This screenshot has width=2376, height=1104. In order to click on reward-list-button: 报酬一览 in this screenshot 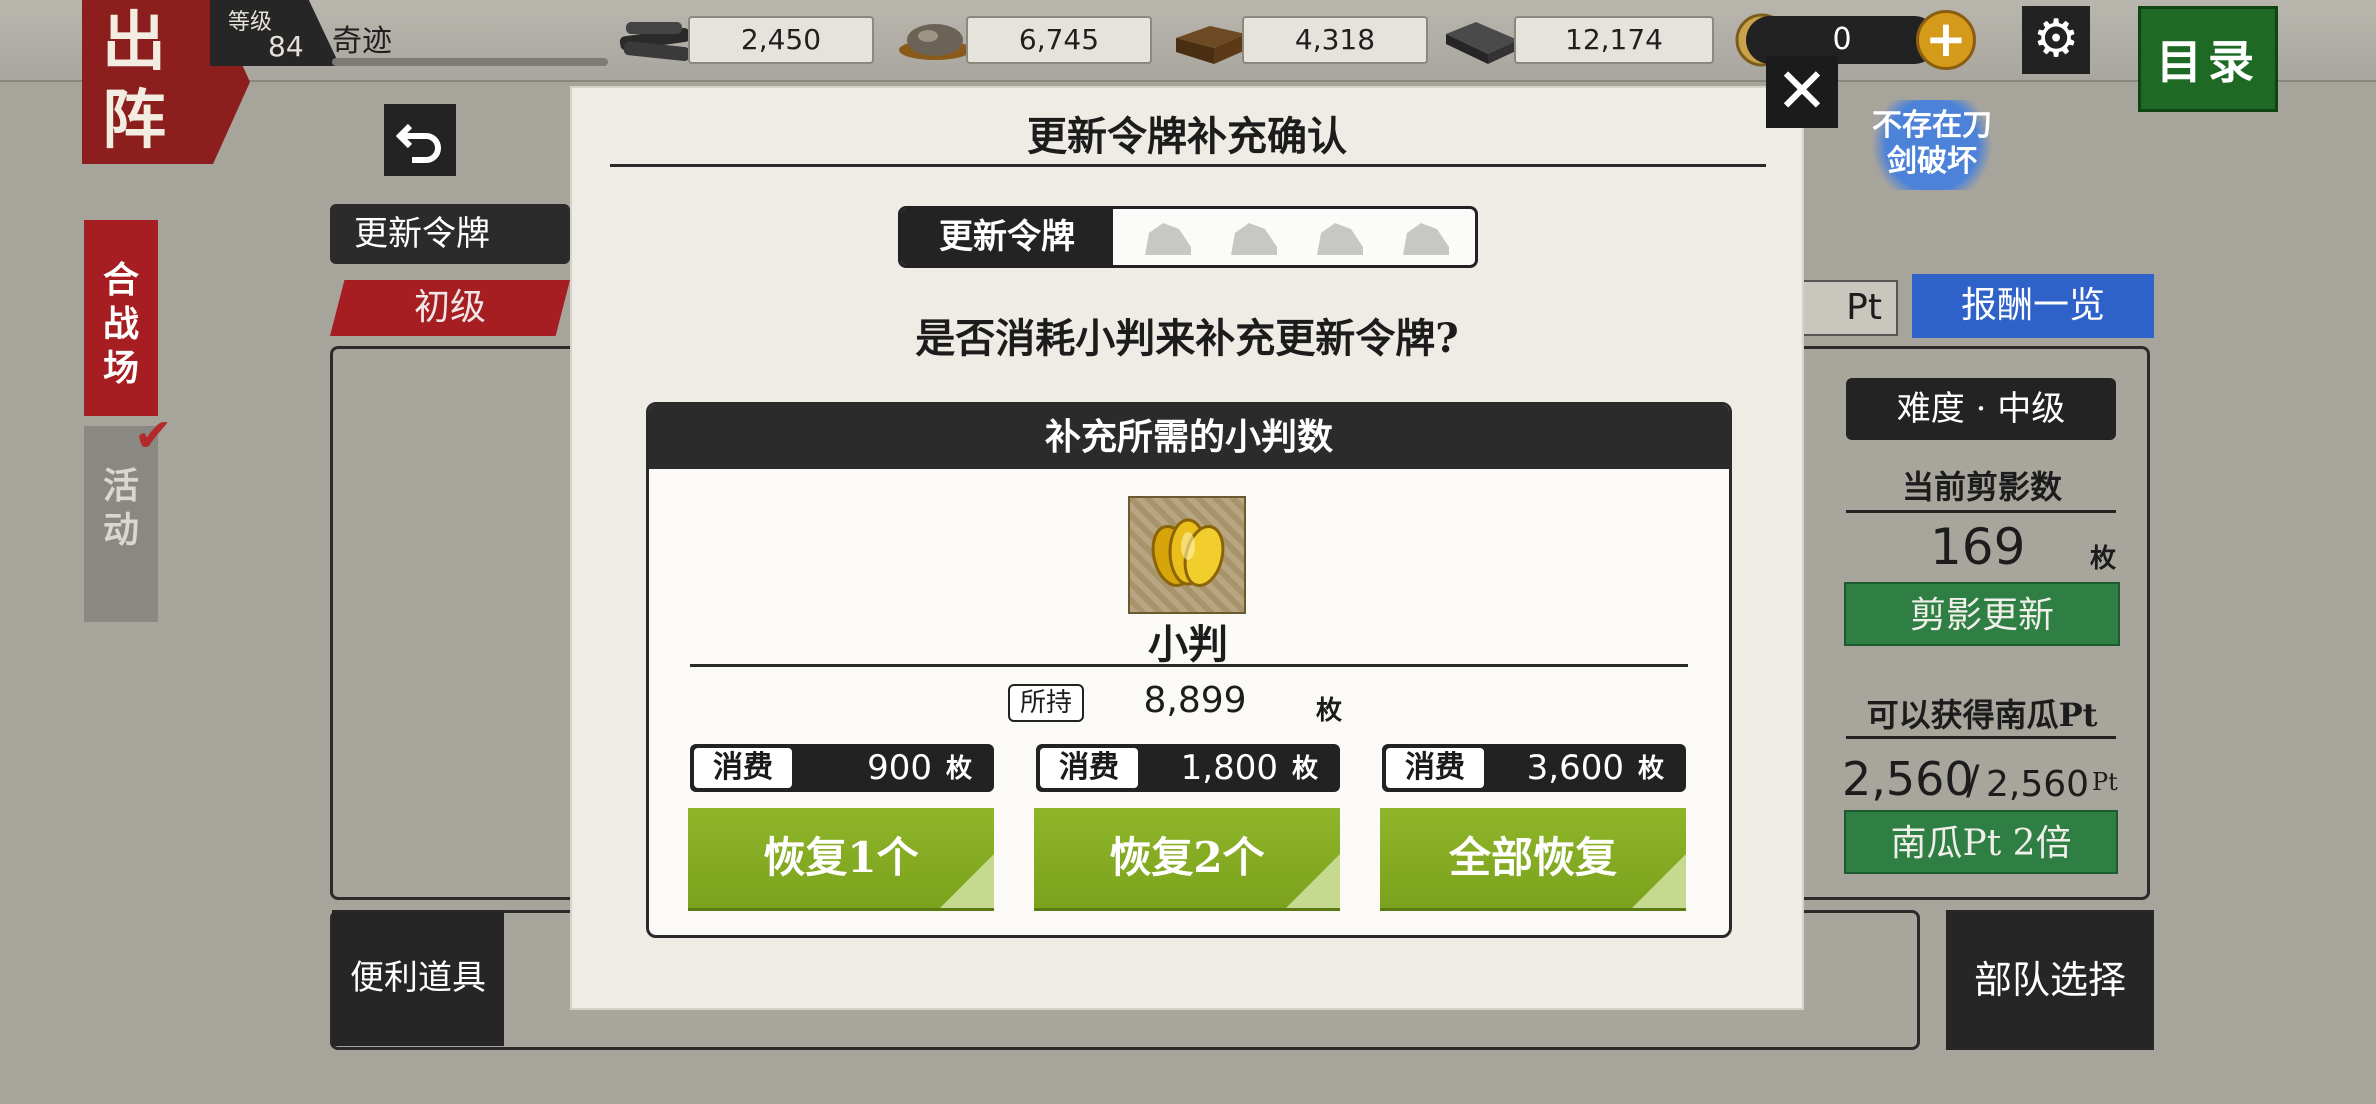, I will do `click(2033, 306)`.